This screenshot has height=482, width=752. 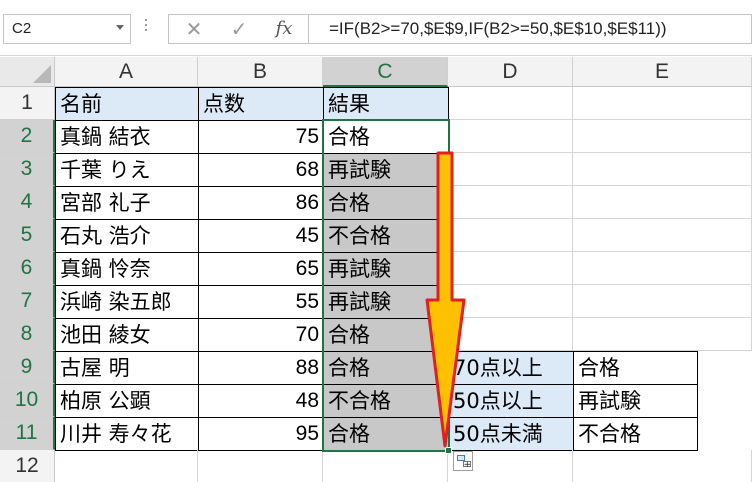 What do you see at coordinates (27, 169) in the screenshot?
I see `row-header-3: 3` at bounding box center [27, 169].